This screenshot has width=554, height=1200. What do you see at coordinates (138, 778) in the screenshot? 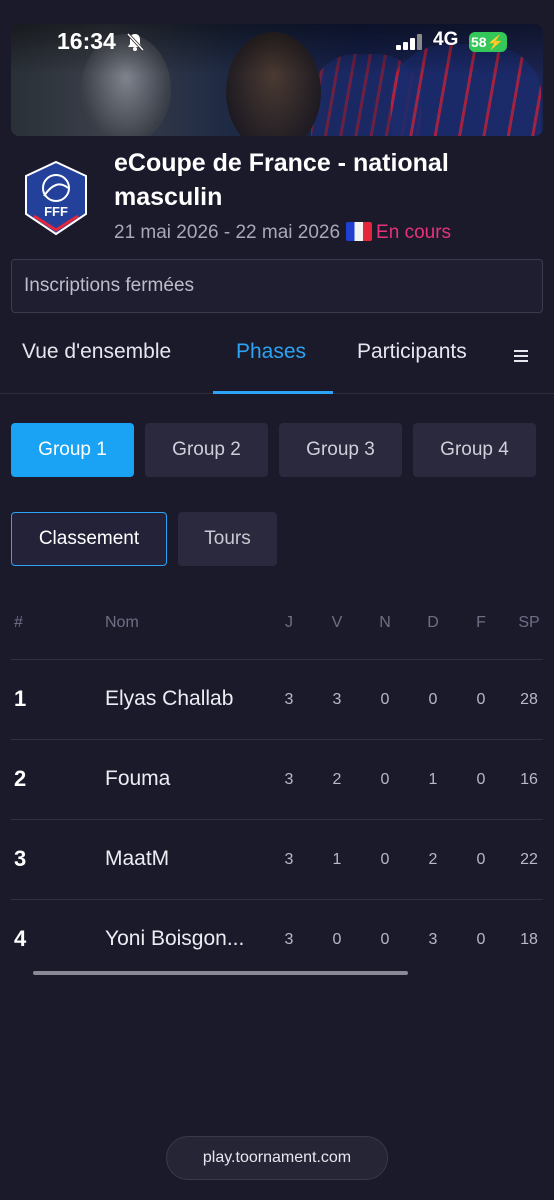
I see `row-player-name: Fouma` at bounding box center [138, 778].